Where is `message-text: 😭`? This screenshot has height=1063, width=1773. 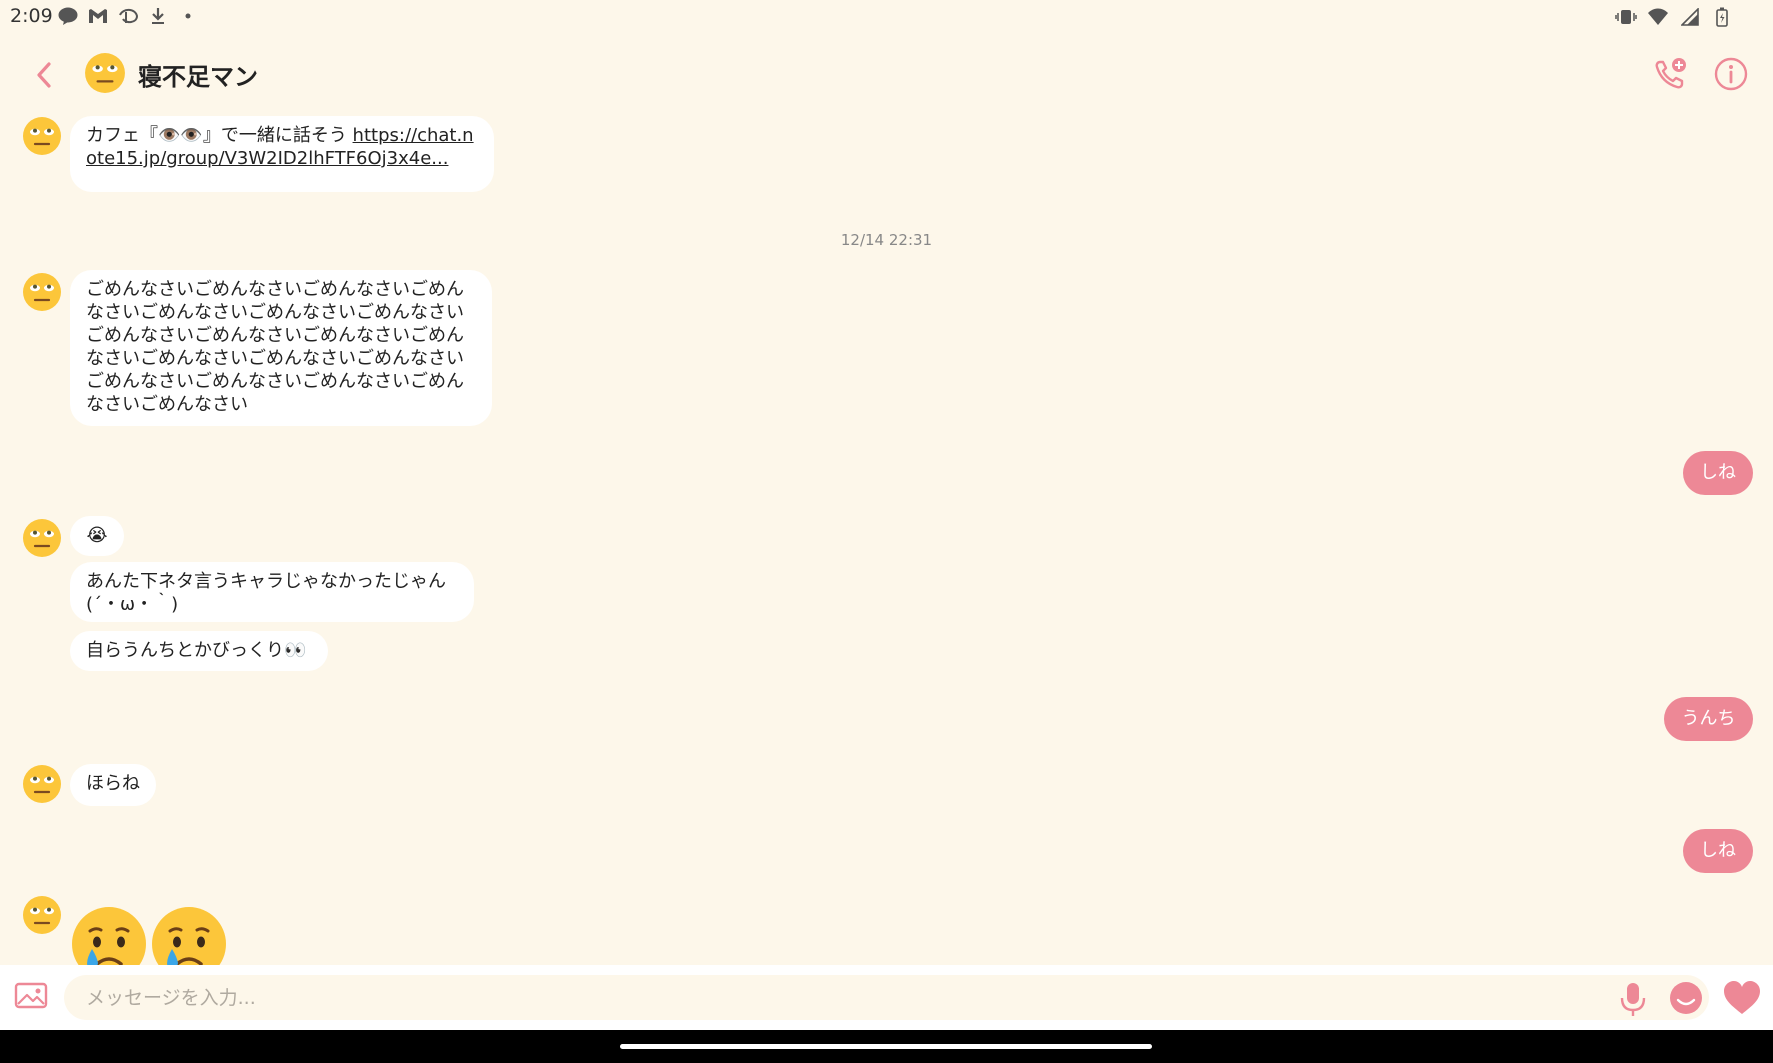
message-text: 😭 is located at coordinates (97, 535).